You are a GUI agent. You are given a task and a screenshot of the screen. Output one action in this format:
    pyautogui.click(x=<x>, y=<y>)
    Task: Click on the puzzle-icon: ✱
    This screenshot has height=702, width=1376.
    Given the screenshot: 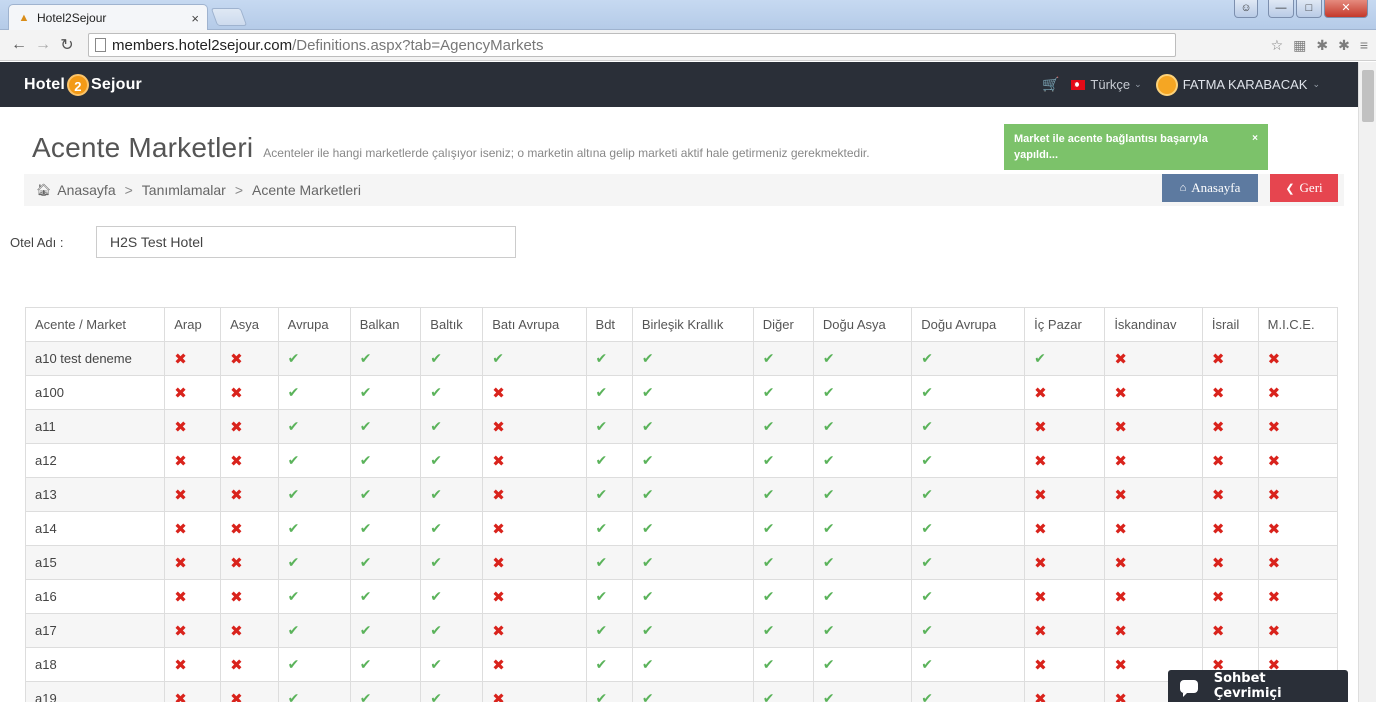 What is the action you would take?
    pyautogui.click(x=1322, y=45)
    